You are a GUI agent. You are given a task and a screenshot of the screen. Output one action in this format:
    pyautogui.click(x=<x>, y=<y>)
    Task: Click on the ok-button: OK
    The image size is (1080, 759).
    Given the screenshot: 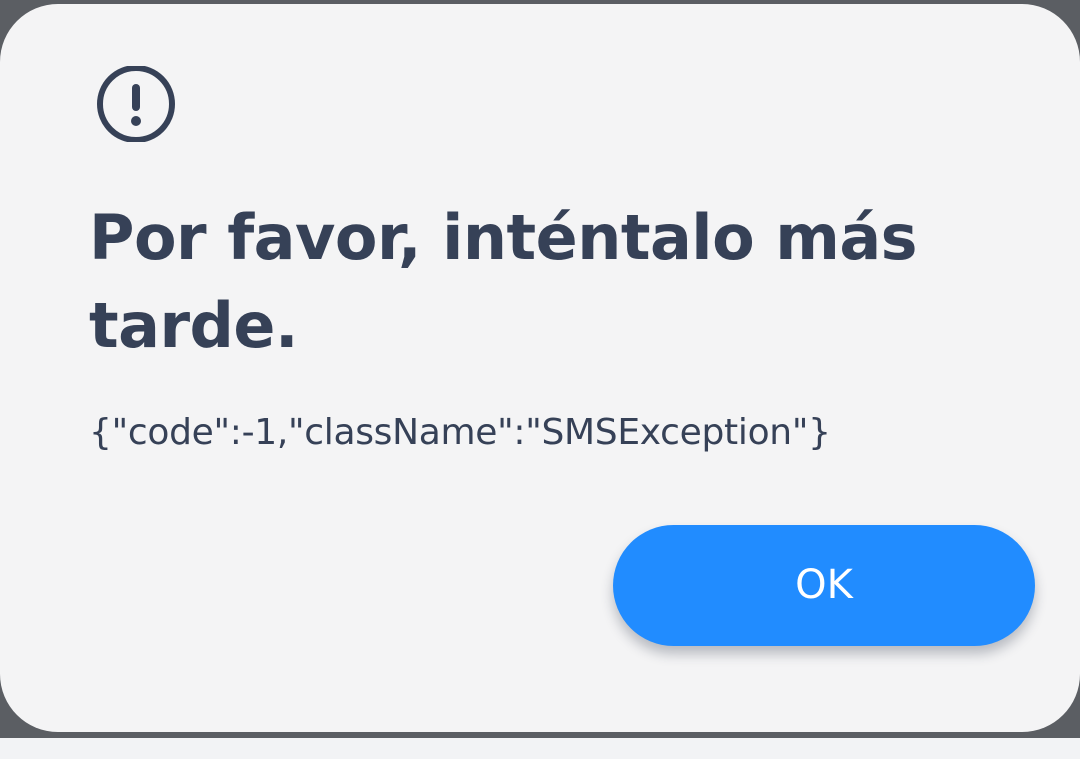 What is the action you would take?
    pyautogui.click(x=824, y=585)
    